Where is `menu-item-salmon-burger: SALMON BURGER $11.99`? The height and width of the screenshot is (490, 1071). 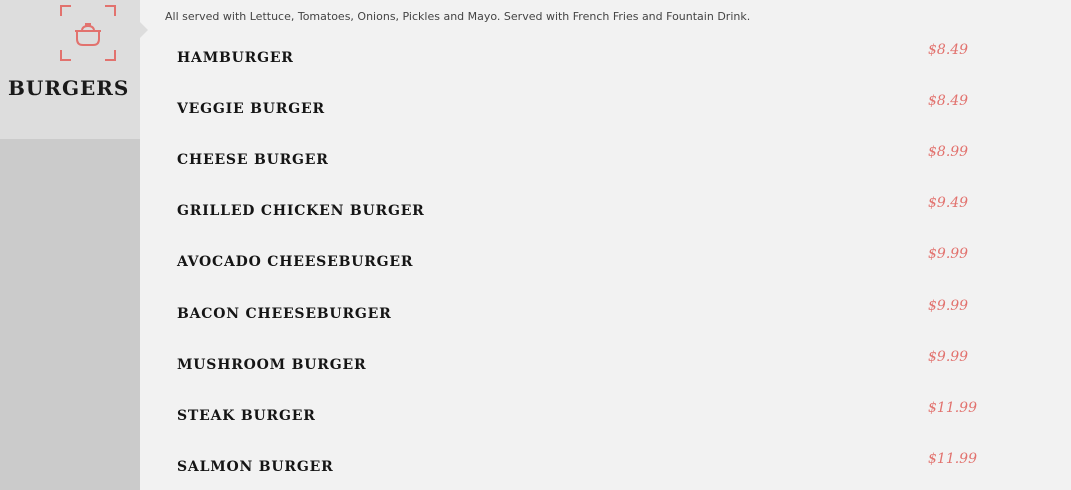
menu-item-salmon-burger: SALMON BURGER $11.99 is located at coordinates (535, 470).